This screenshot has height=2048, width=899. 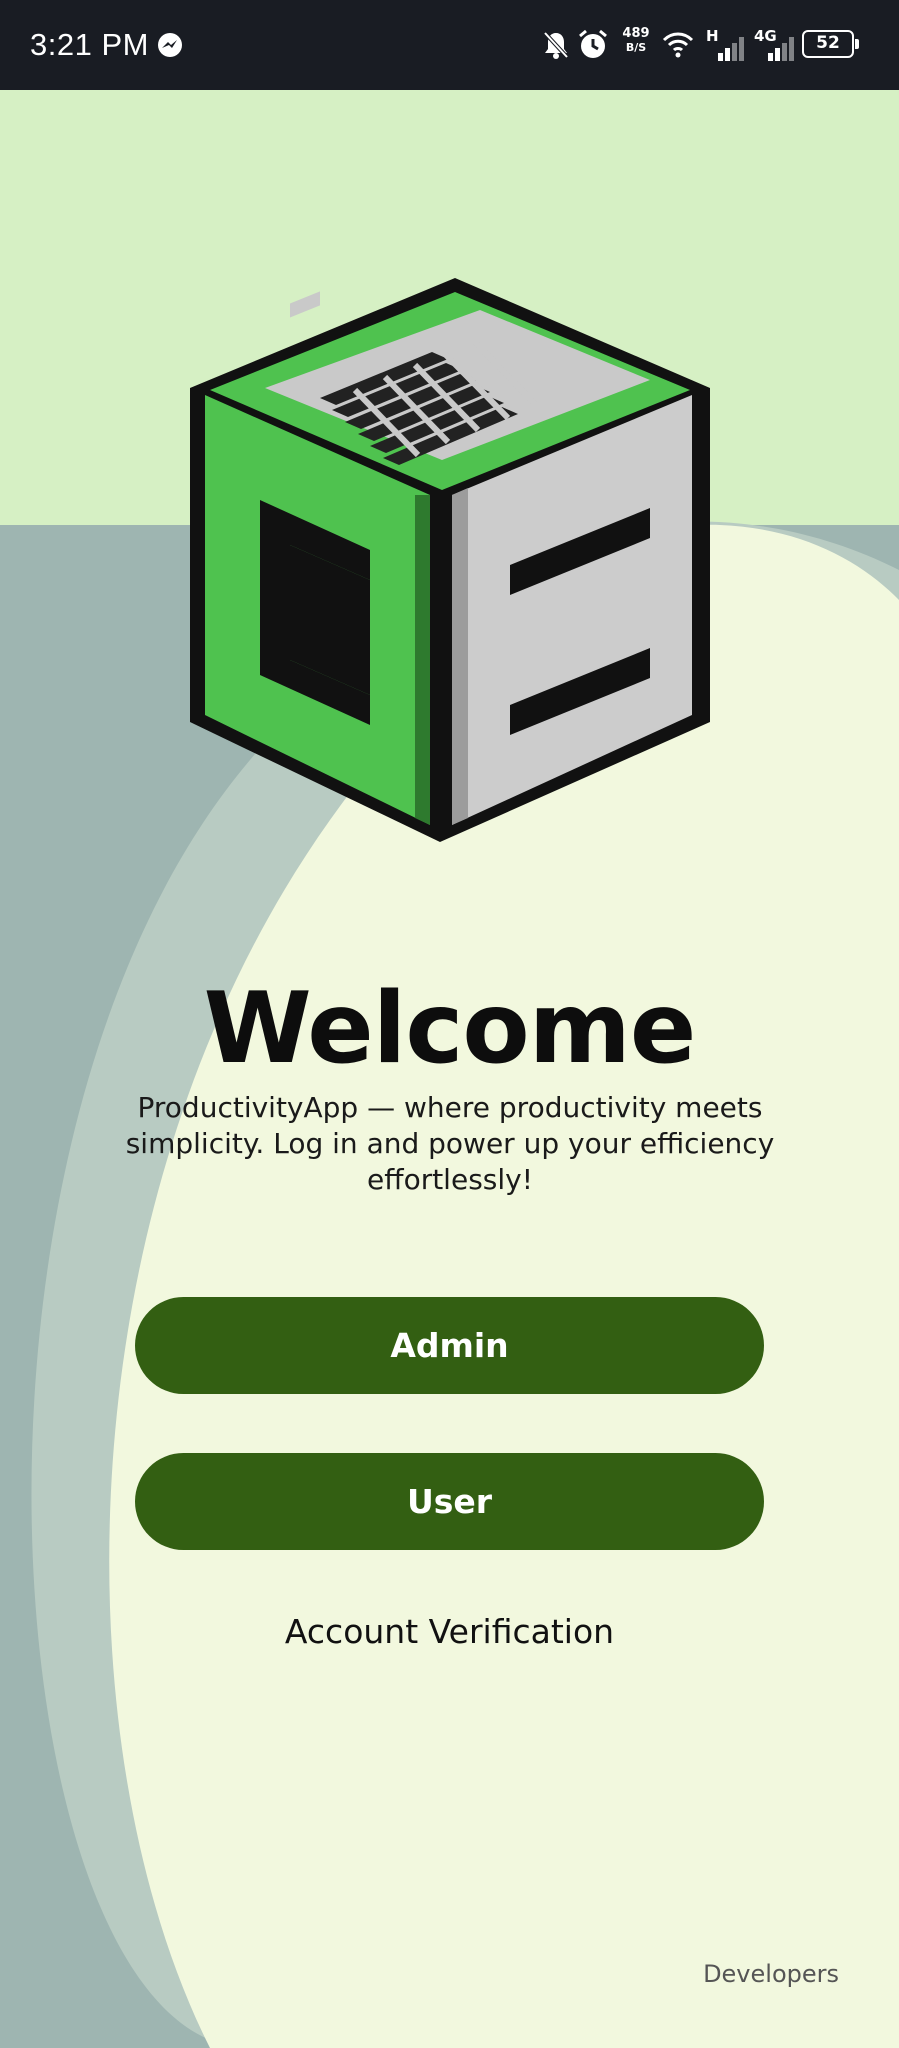 What do you see at coordinates (449, 1501) in the screenshot?
I see `user-button: User` at bounding box center [449, 1501].